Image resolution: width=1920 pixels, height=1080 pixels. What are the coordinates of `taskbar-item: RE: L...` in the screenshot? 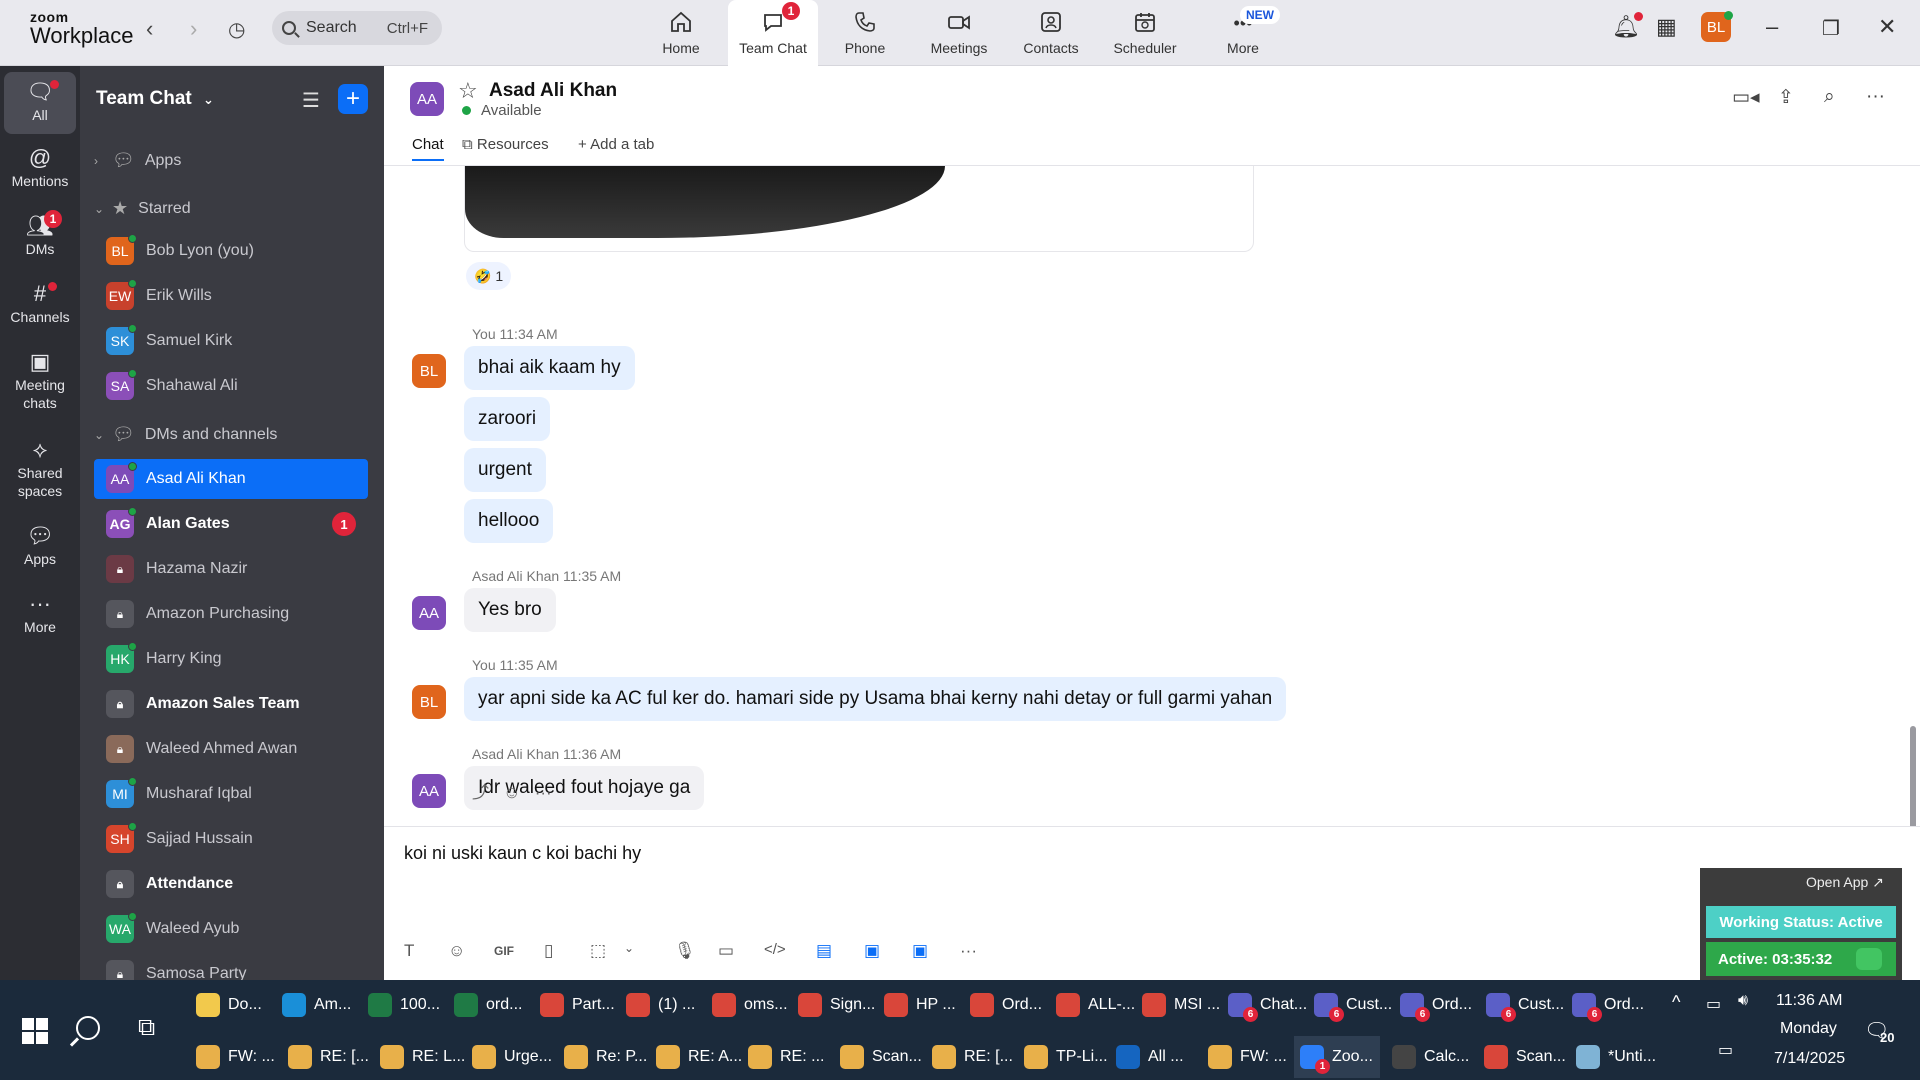 It's located at (419, 1057).